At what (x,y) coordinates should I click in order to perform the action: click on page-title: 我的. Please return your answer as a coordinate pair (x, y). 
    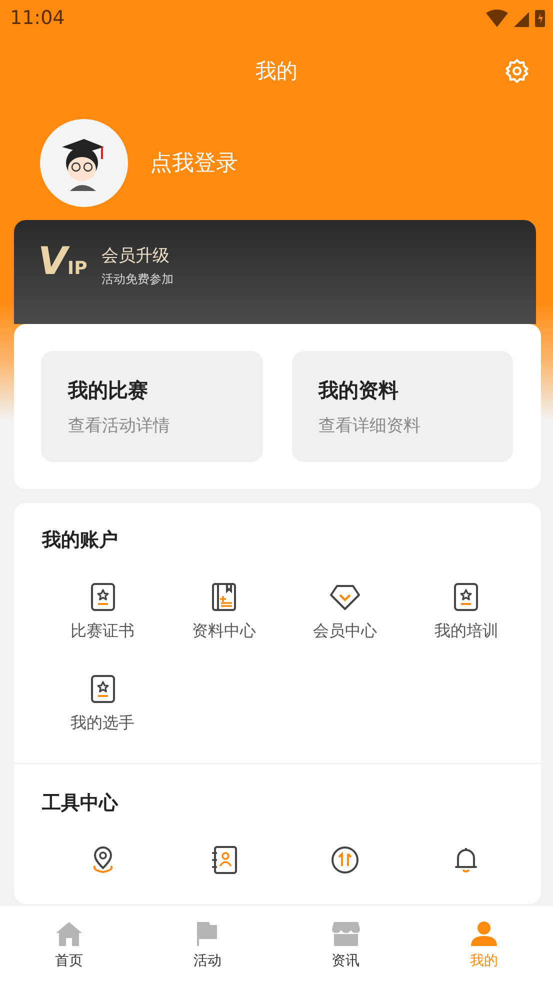
    Looking at the image, I should click on (277, 71).